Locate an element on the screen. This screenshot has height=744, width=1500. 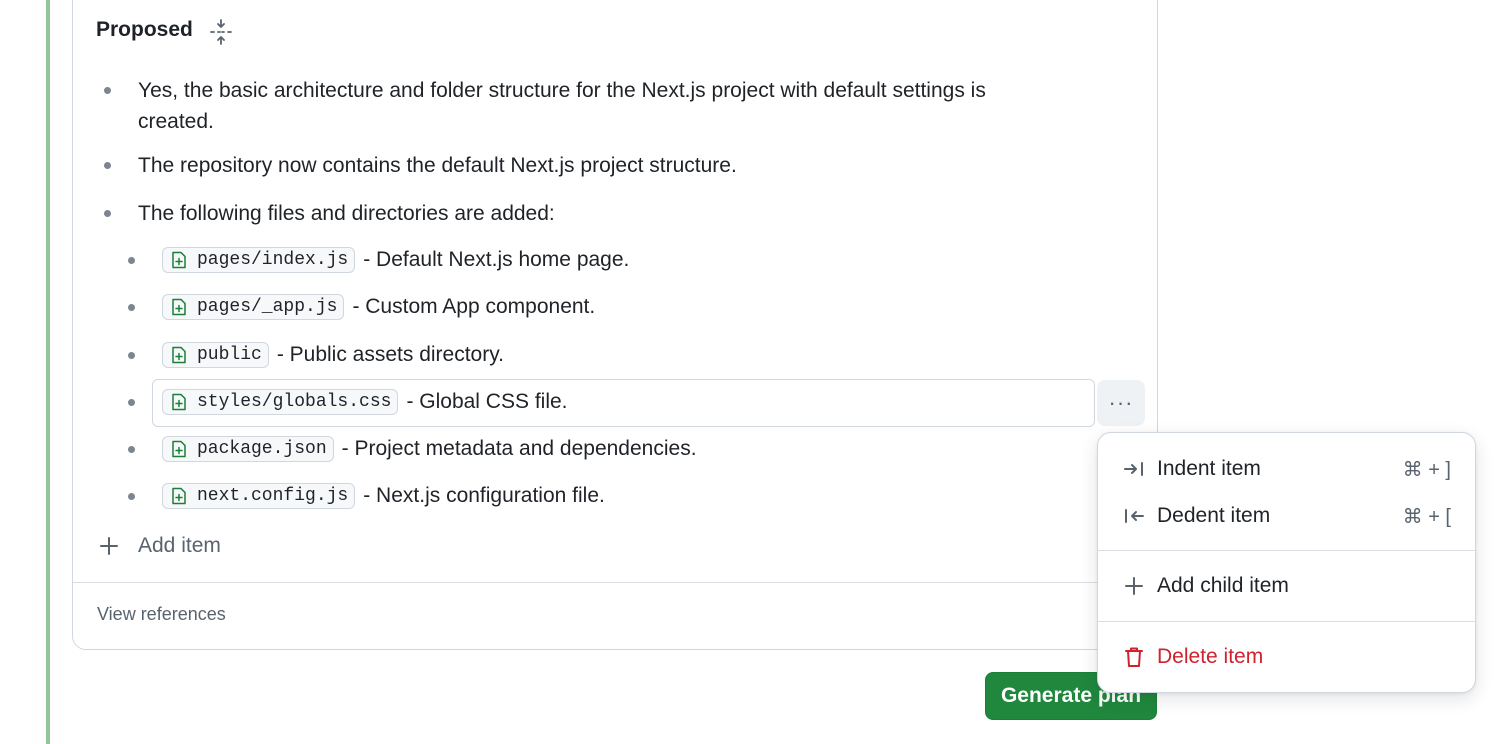
menu-item-label: Add child item is located at coordinates (1223, 585).